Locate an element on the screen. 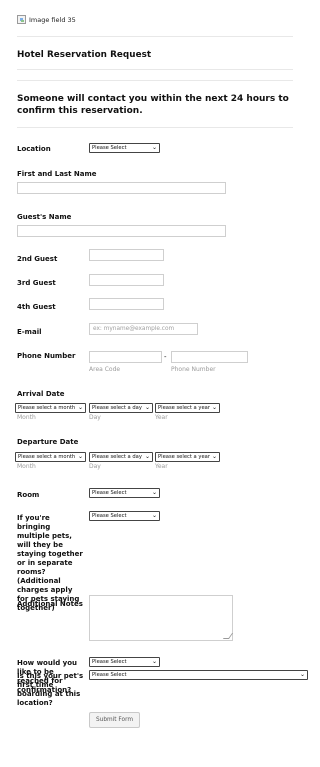 This screenshot has height=767, width=320. email-input: ex: myname@example.com is located at coordinates (143, 329).